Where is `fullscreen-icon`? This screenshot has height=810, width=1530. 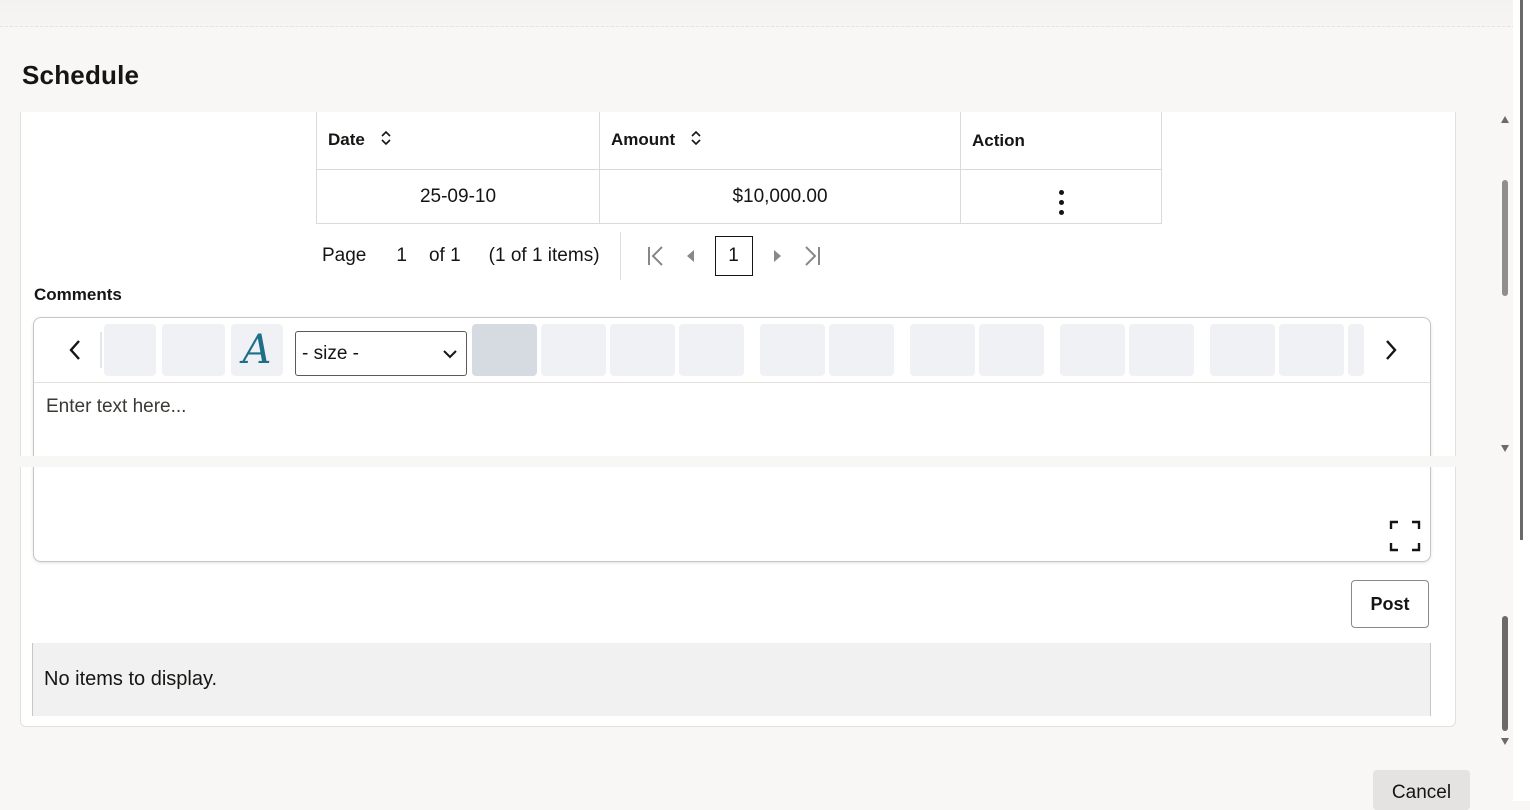 fullscreen-icon is located at coordinates (1405, 536).